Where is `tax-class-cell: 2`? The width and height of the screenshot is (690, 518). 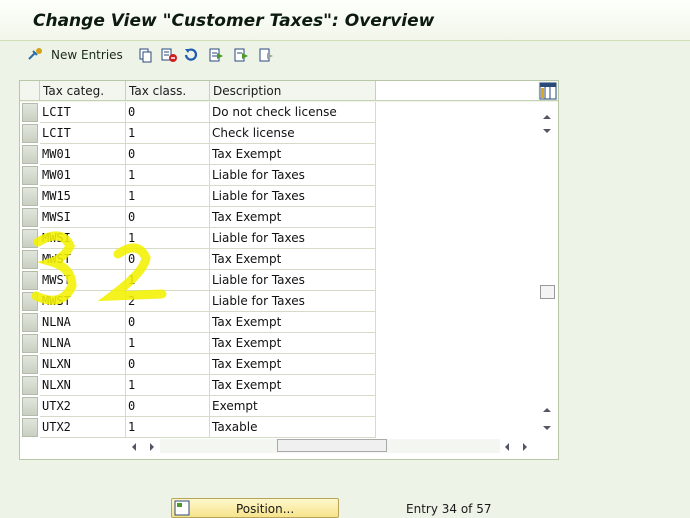 tax-class-cell: 2 is located at coordinates (168, 301).